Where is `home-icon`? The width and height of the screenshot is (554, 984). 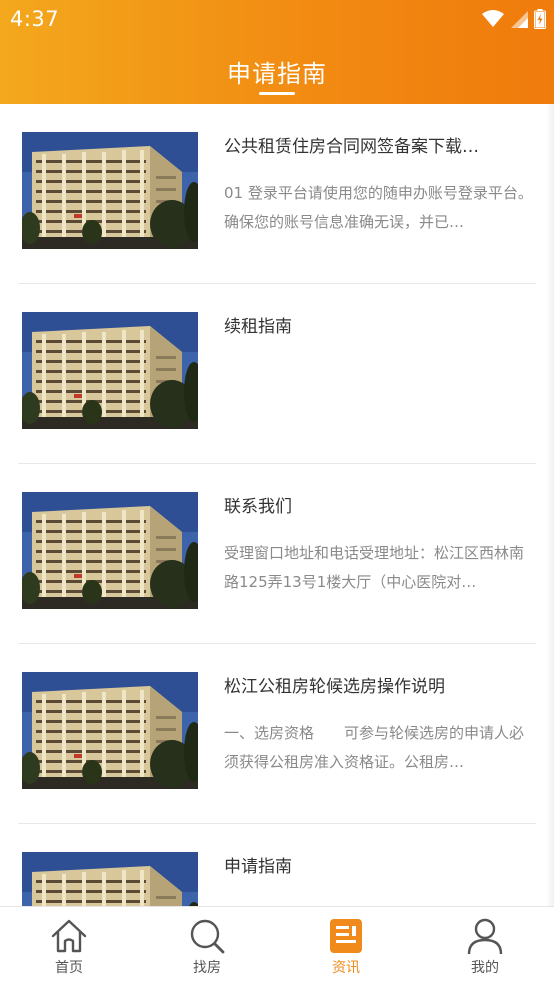 home-icon is located at coordinates (69, 936).